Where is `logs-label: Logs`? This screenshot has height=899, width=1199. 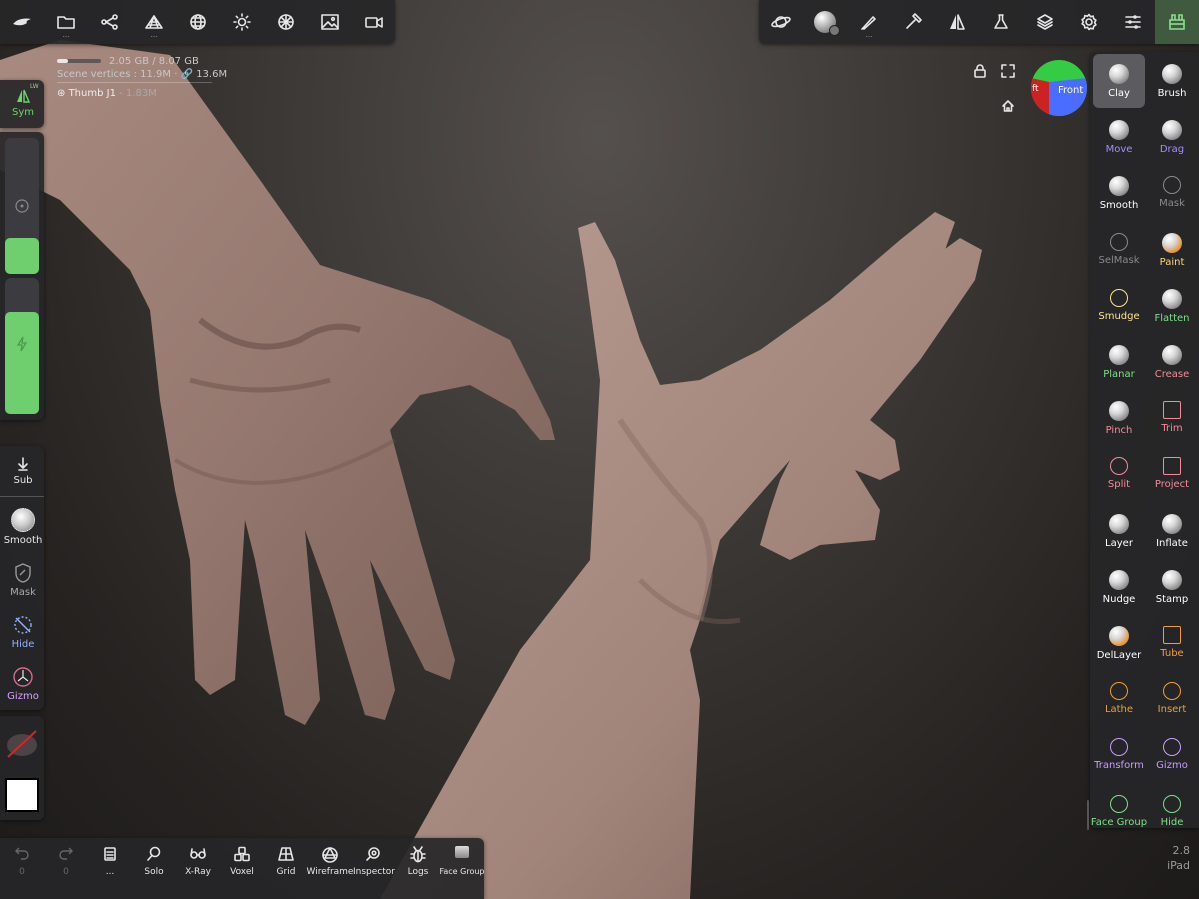
logs-label: Logs is located at coordinates (418, 872).